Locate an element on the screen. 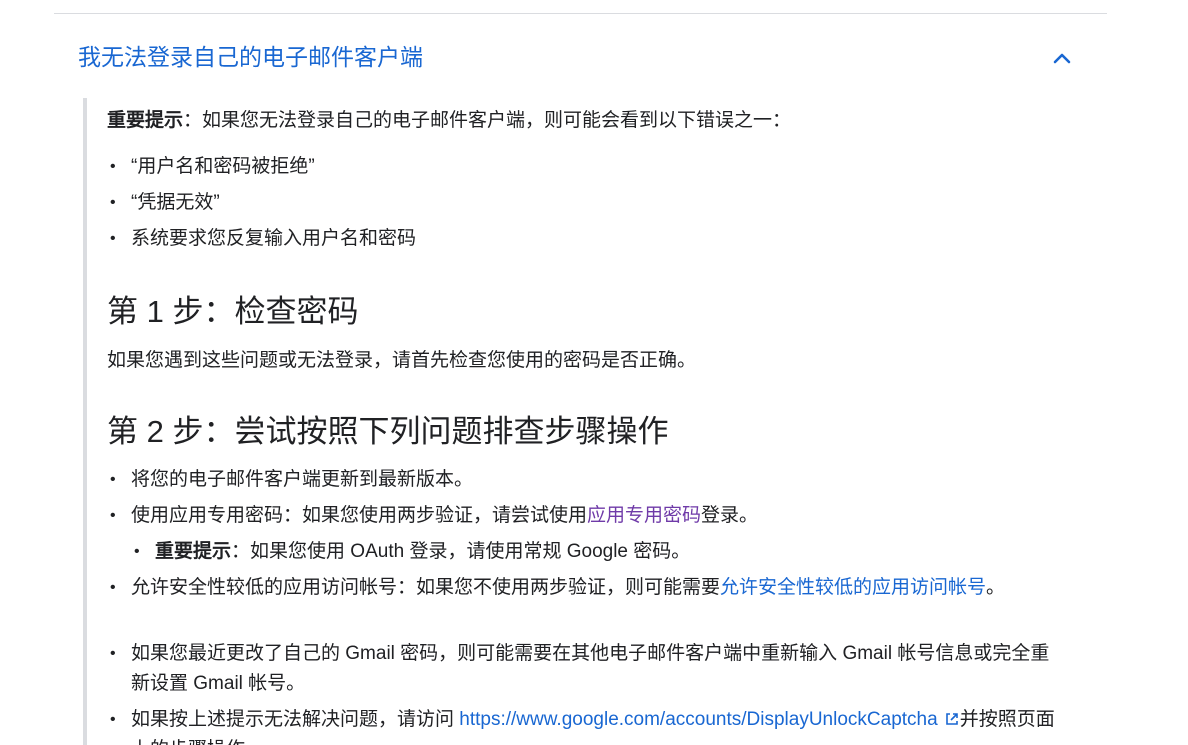 The height and width of the screenshot is (745, 1188). intro-body: ：如果您无法登录自己的电子邮件客户端，则可能会看到以下错误之一： is located at coordinates (487, 120).